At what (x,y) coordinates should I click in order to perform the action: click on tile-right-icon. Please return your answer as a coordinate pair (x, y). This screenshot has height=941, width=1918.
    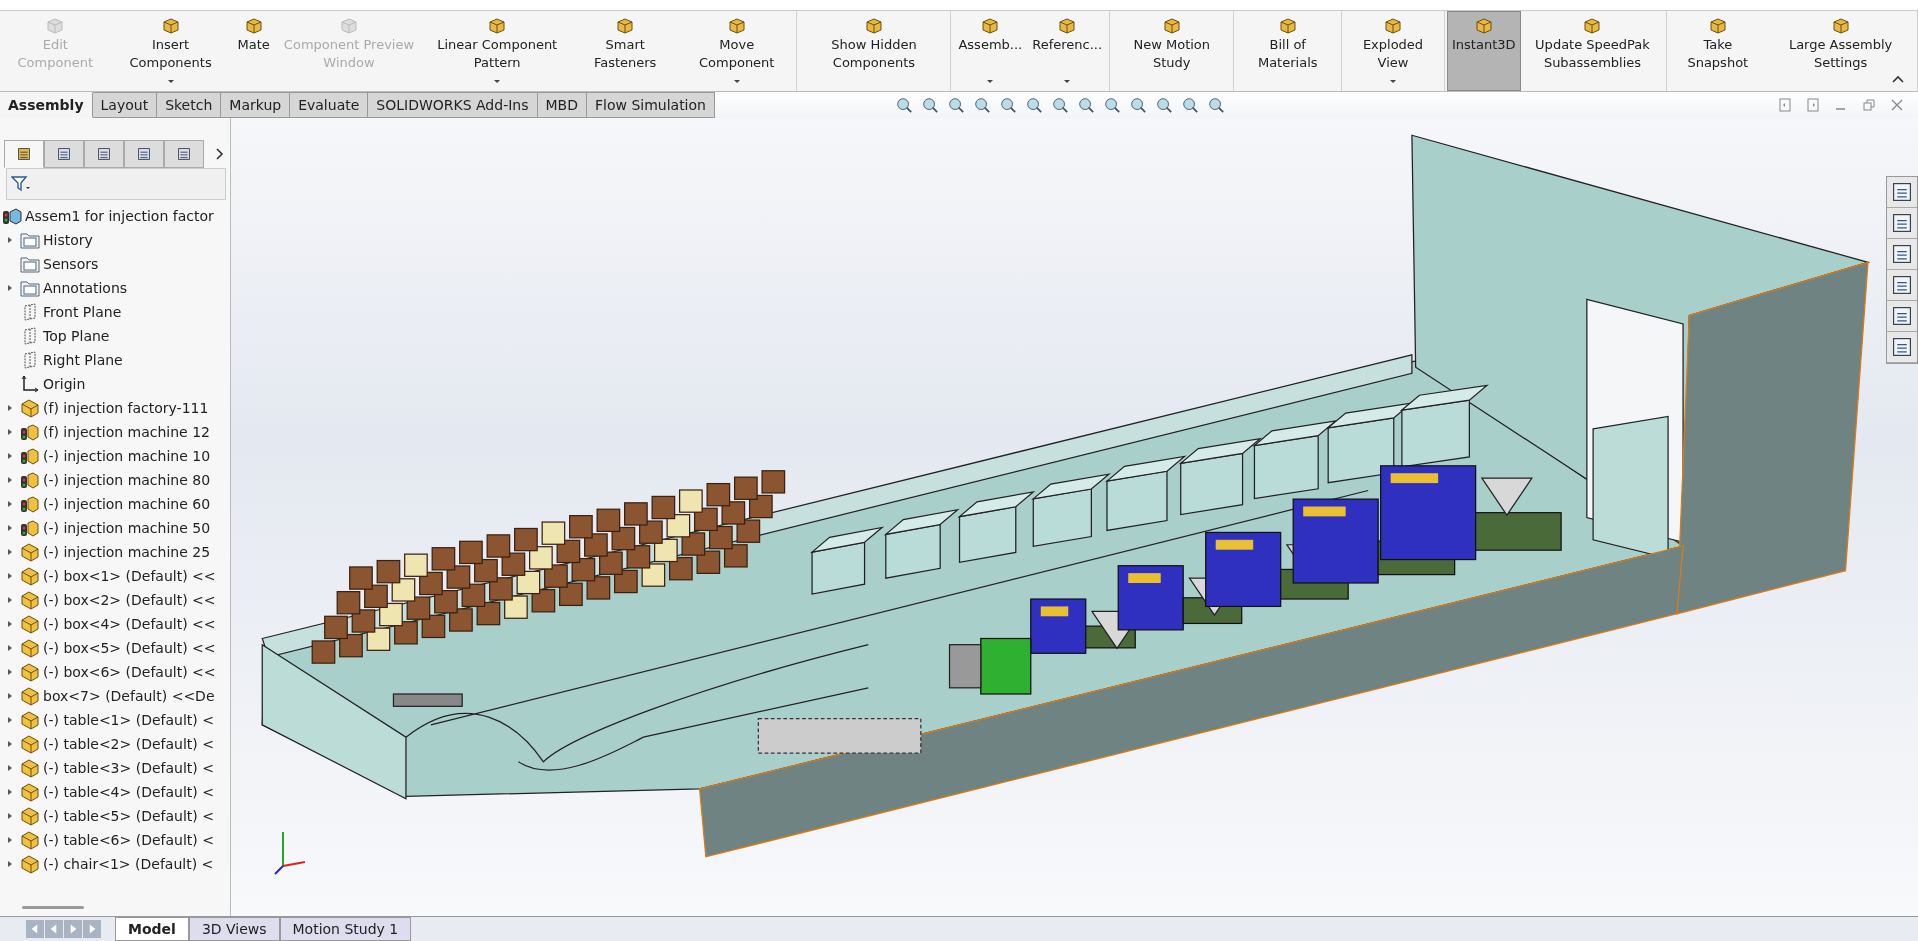
    Looking at the image, I should click on (1813, 105).